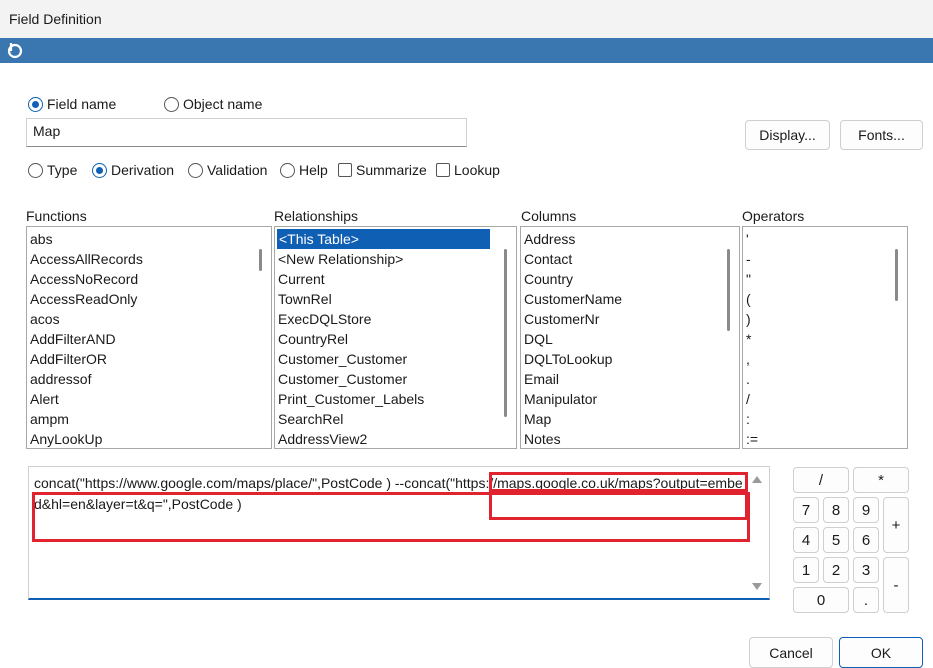  What do you see at coordinates (395, 399) in the screenshot?
I see `list-item: Print_Customer_Labels` at bounding box center [395, 399].